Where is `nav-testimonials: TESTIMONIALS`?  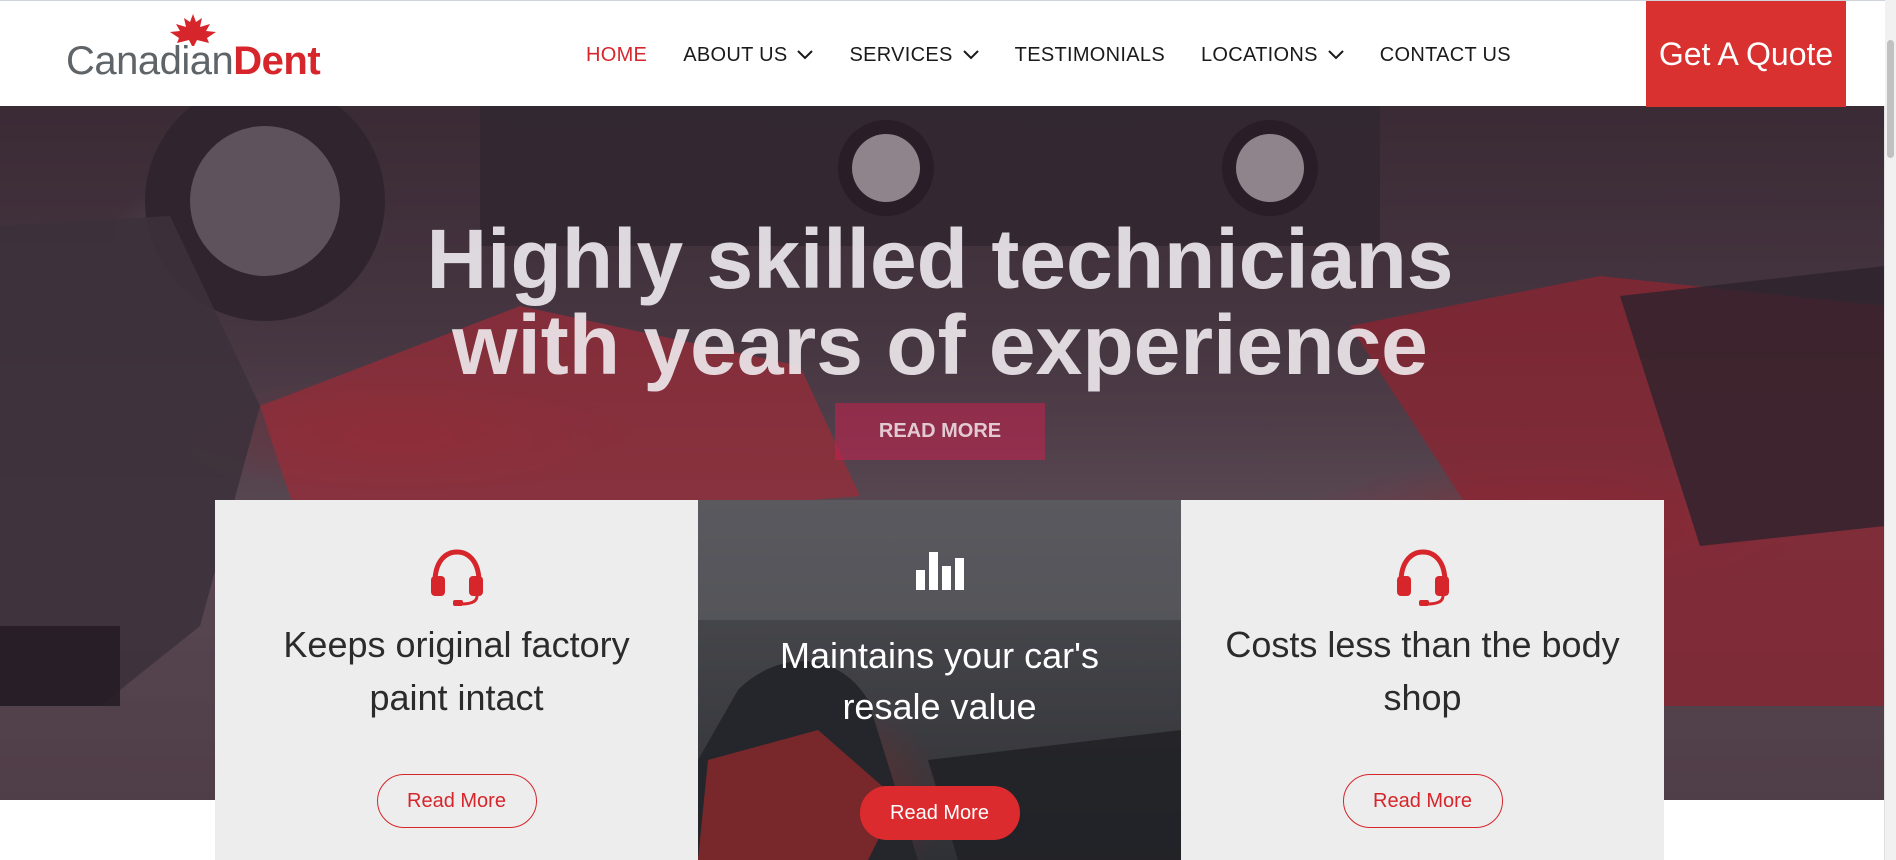
nav-testimonials: TESTIMONIALS is located at coordinates (1090, 55).